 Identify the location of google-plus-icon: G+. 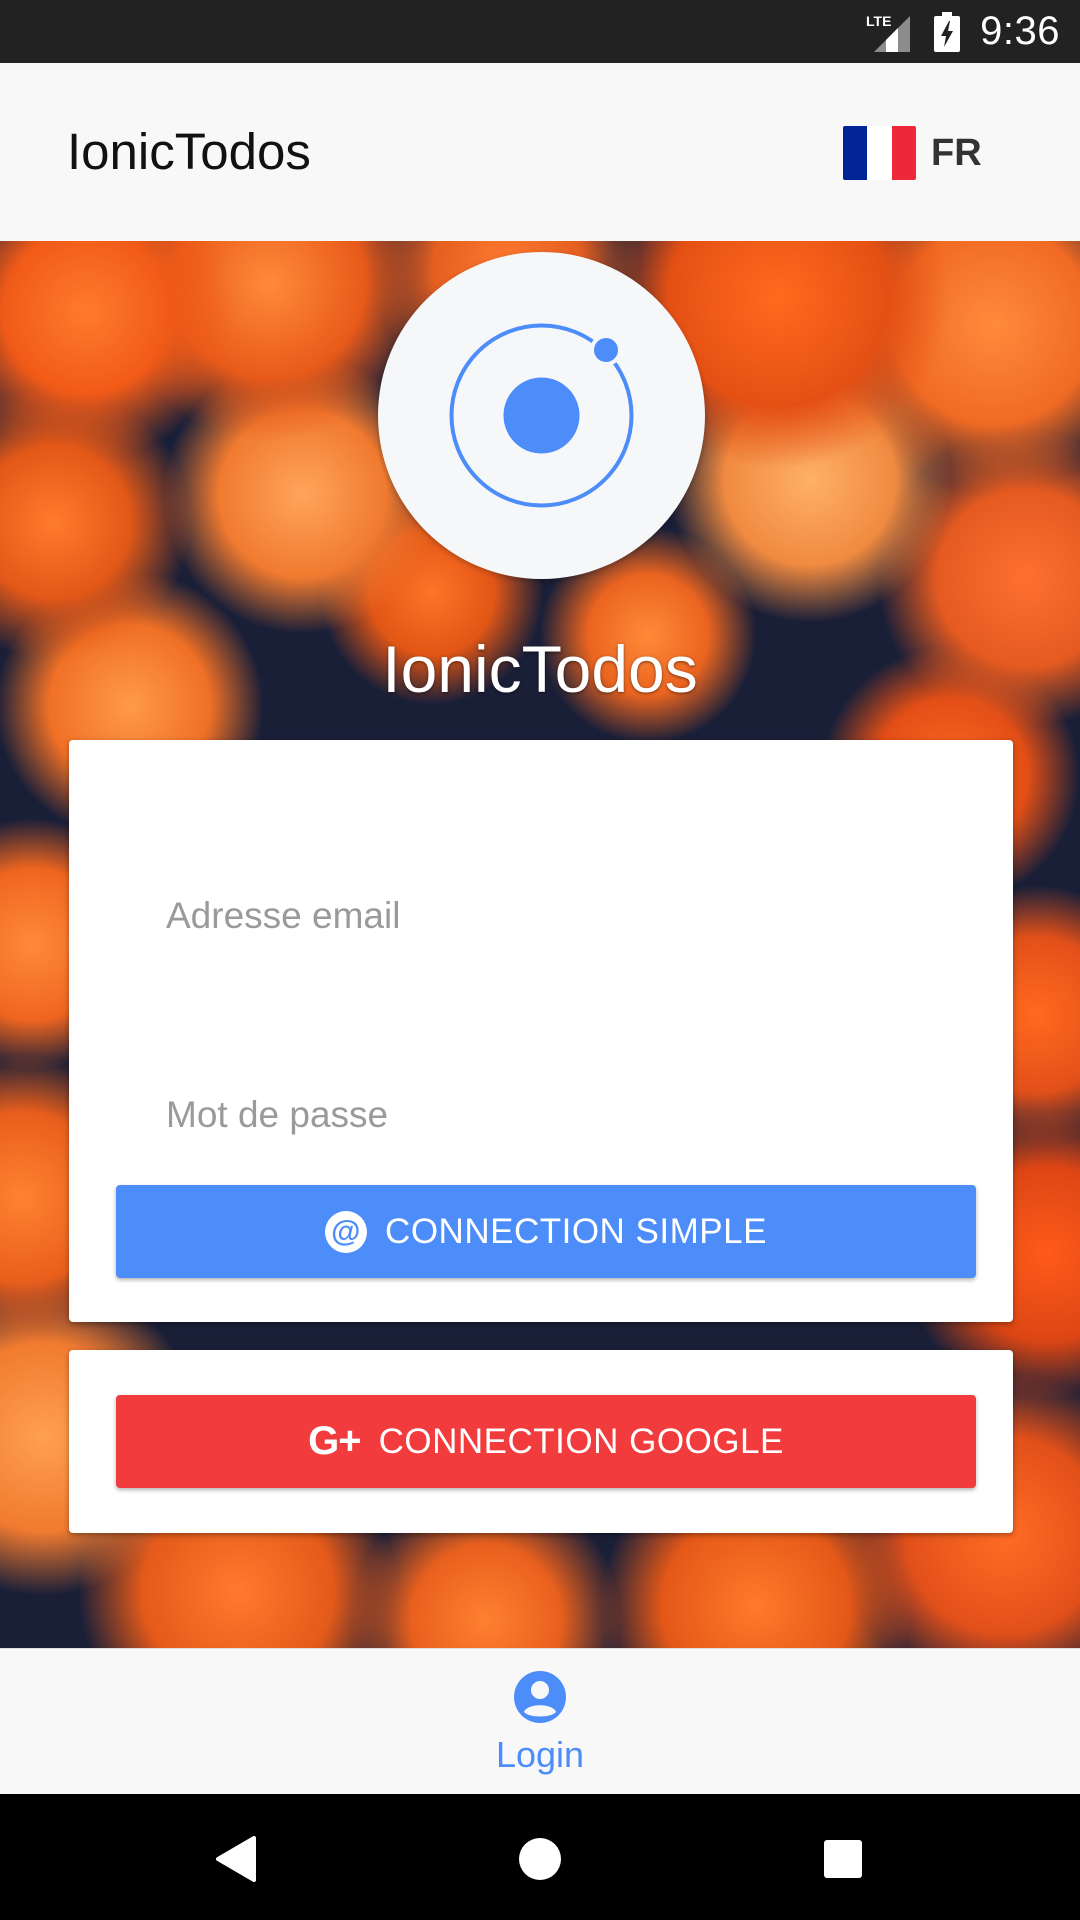
(334, 1441).